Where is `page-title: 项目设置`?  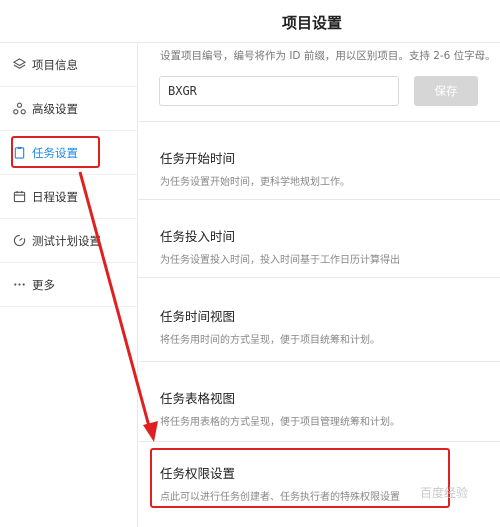 page-title: 项目设置 is located at coordinates (312, 23).